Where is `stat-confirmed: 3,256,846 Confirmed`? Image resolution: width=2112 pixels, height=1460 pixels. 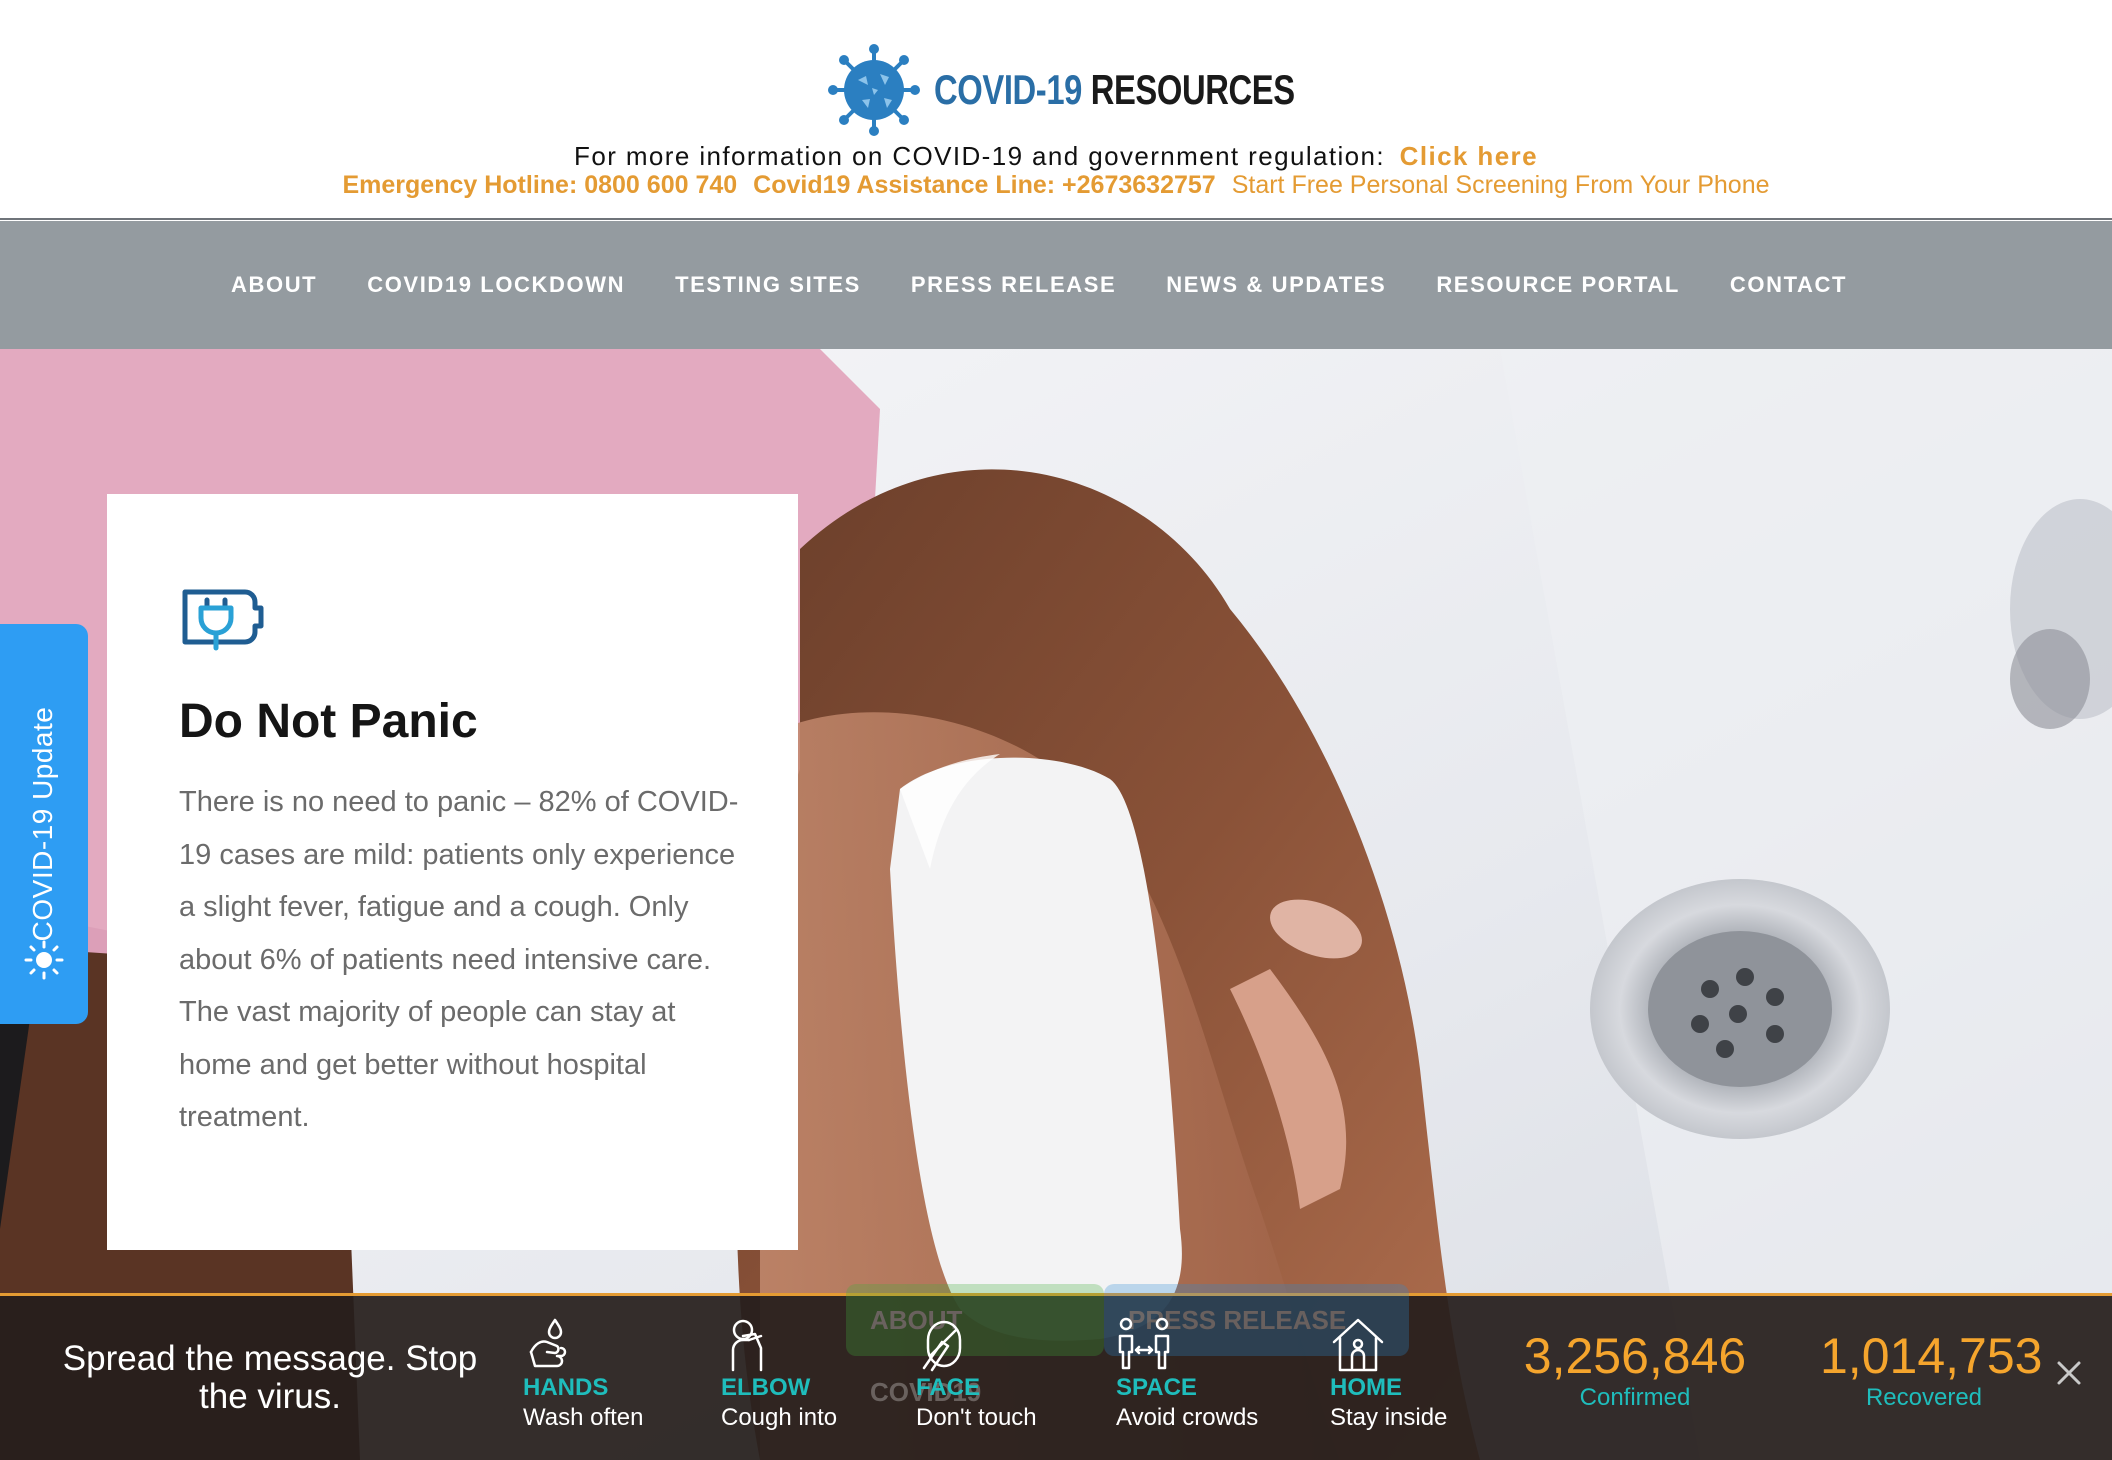
stat-confirmed: 3,256,846 Confirmed is located at coordinates (1635, 1371).